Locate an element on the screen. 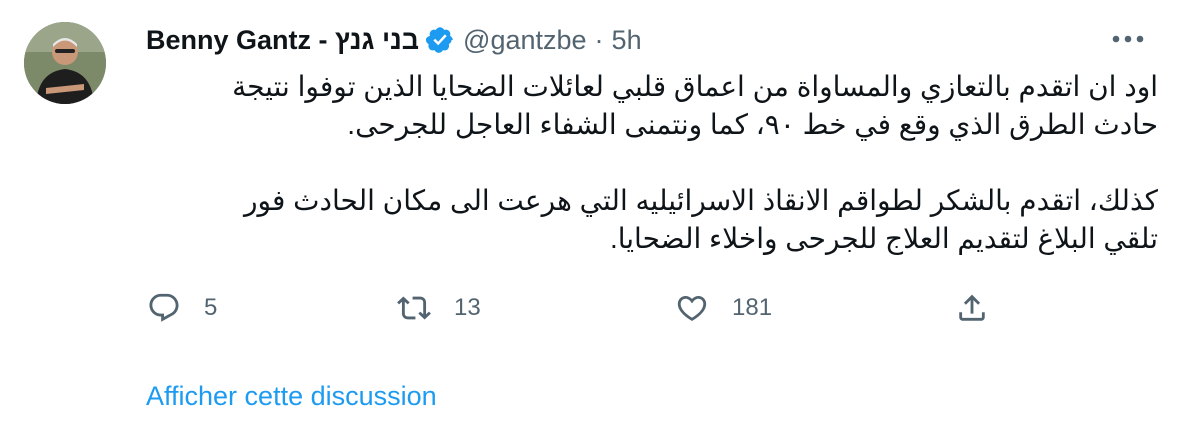  verified-badge-icon is located at coordinates (440, 40).